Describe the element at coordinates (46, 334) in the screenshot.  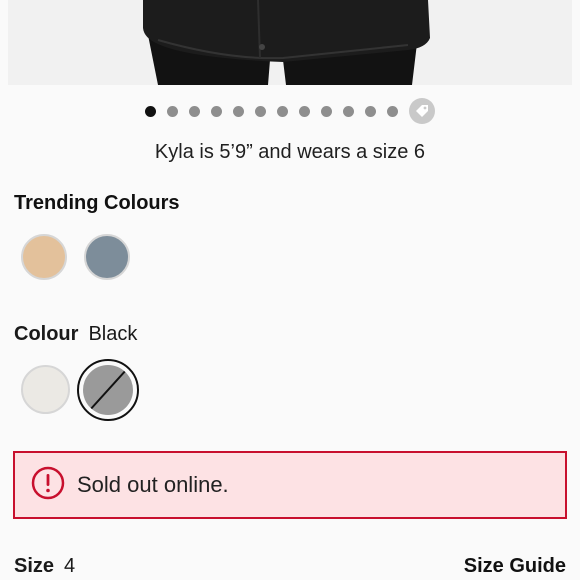
I see `colour-label: Colour` at that location.